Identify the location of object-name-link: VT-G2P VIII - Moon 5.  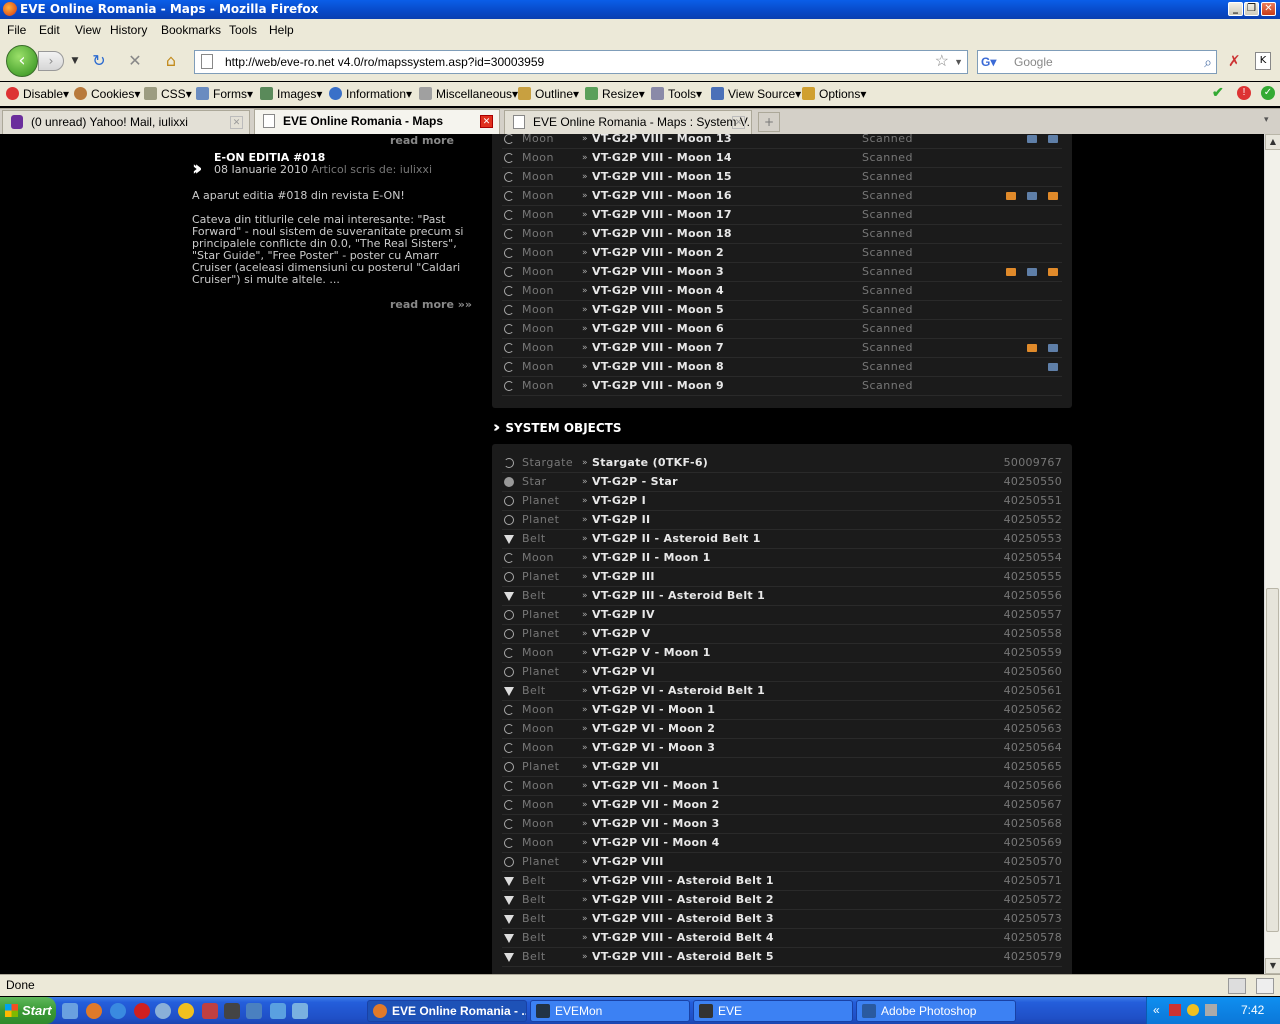
(658, 310).